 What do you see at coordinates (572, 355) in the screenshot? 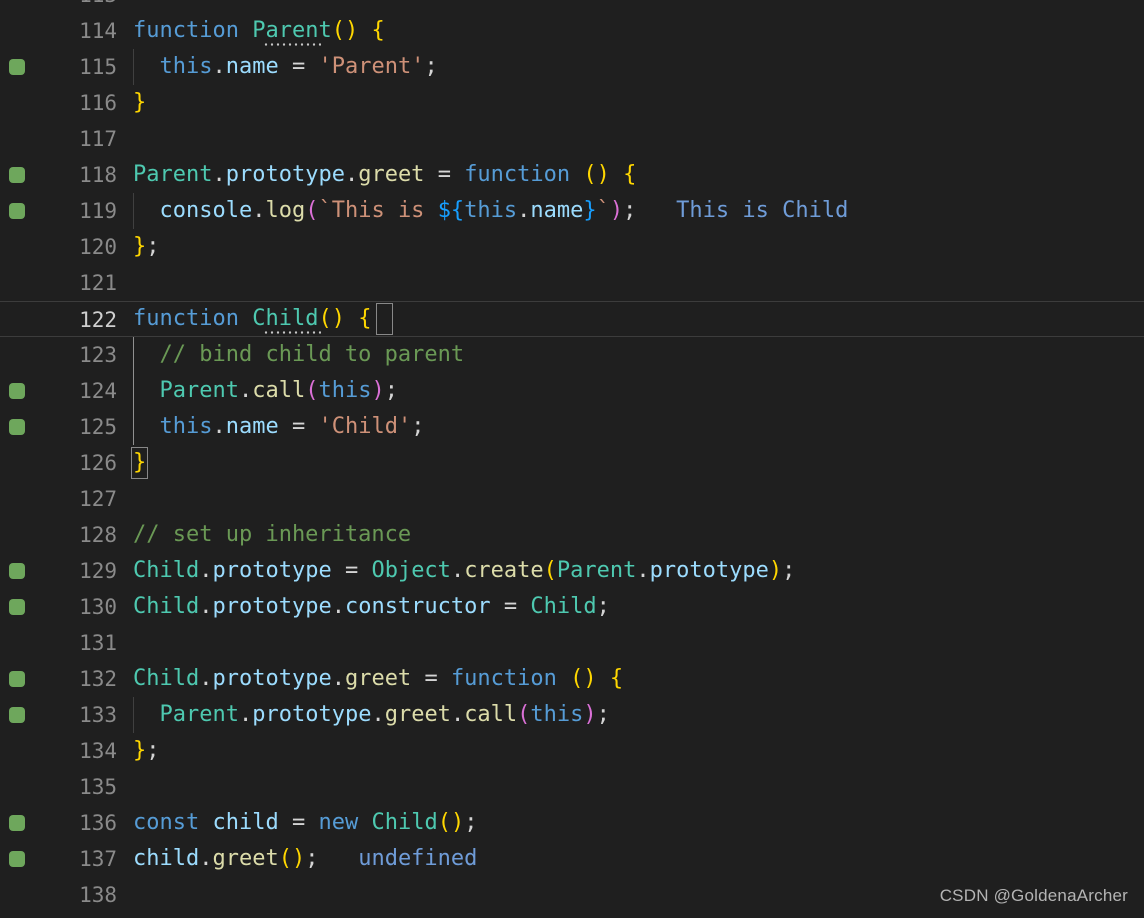
I see `code-line-123: 123 // bind child to parent` at bounding box center [572, 355].